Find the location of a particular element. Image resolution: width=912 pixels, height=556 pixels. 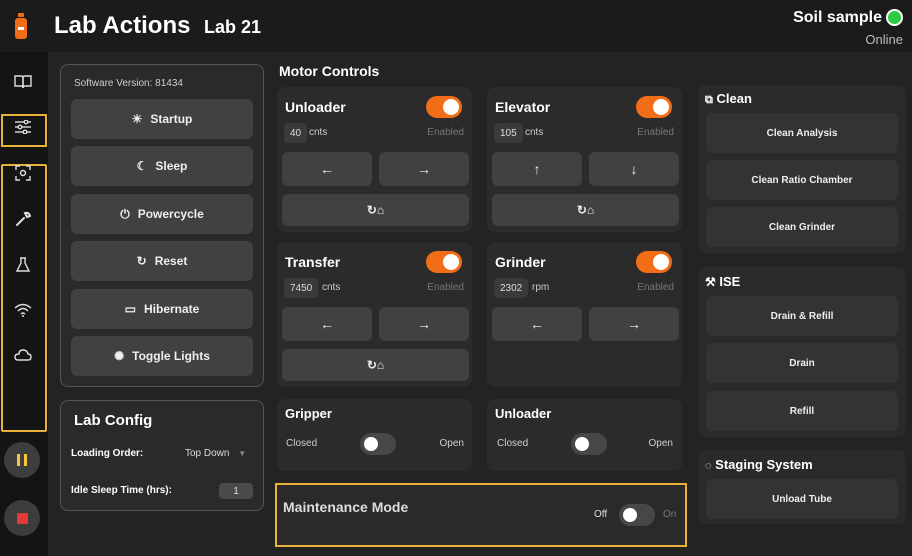

sidebar-item-scan is located at coordinates (23, 173).